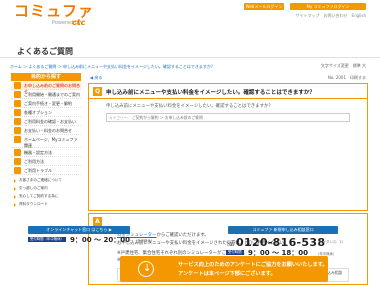 This screenshot has height=285, width=380. What do you see at coordinates (79, 22) in the screenshot?
I see `logo-brand: ctc` at bounding box center [79, 22].